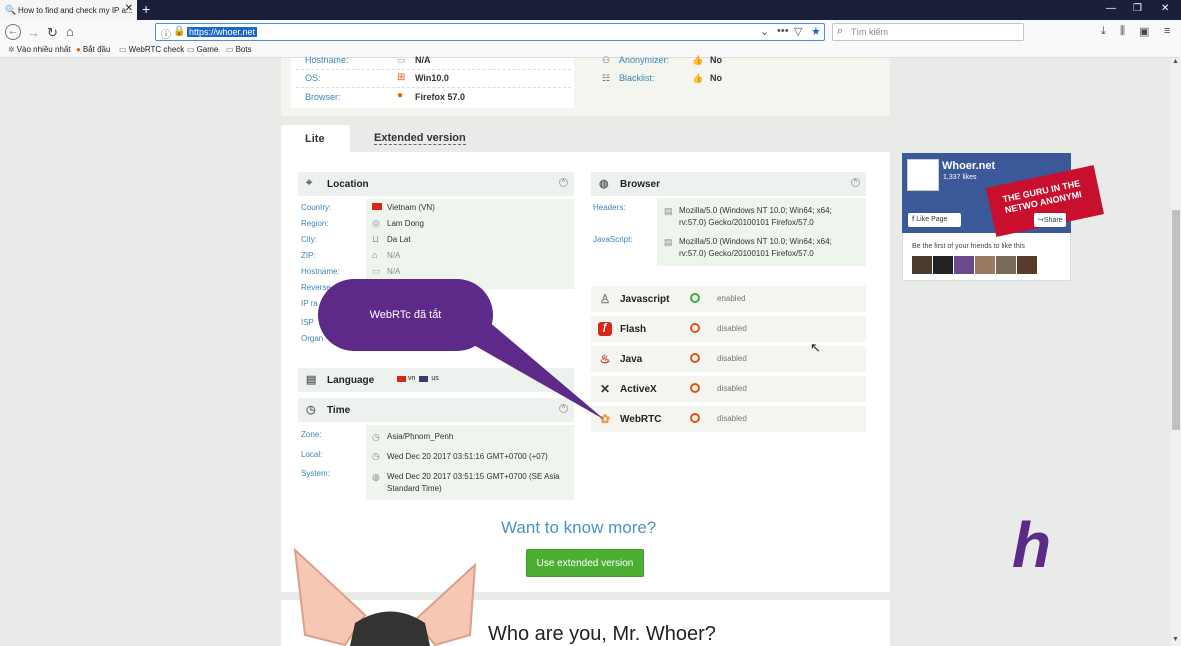  What do you see at coordinates (1144, 31) in the screenshot?
I see `sidebar-icon: ▣` at bounding box center [1144, 31].